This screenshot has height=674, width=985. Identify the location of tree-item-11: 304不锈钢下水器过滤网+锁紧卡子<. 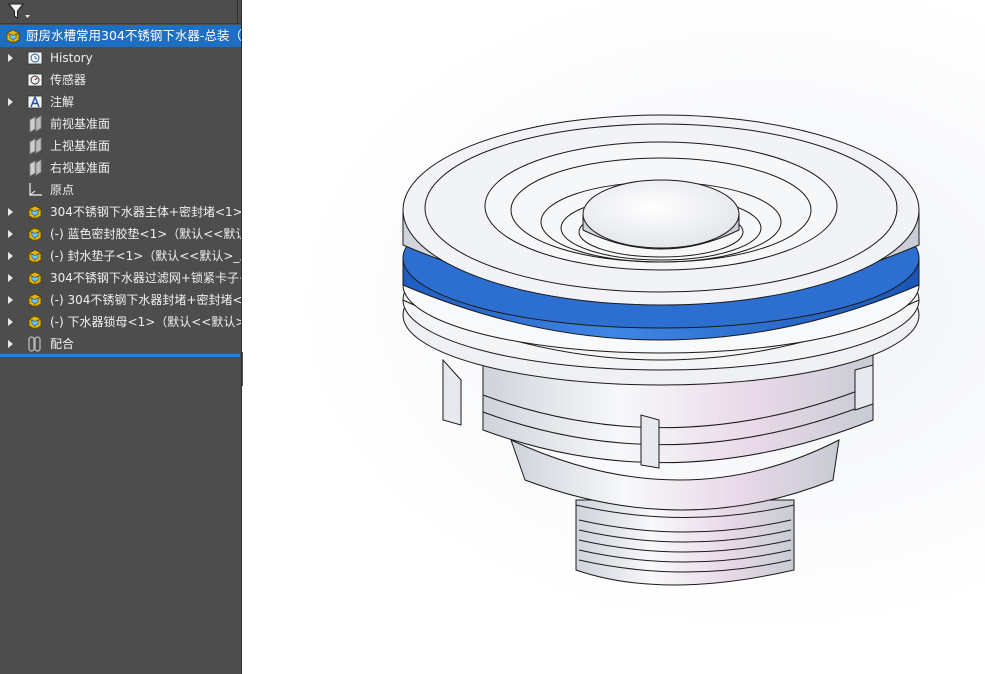
(121, 278).